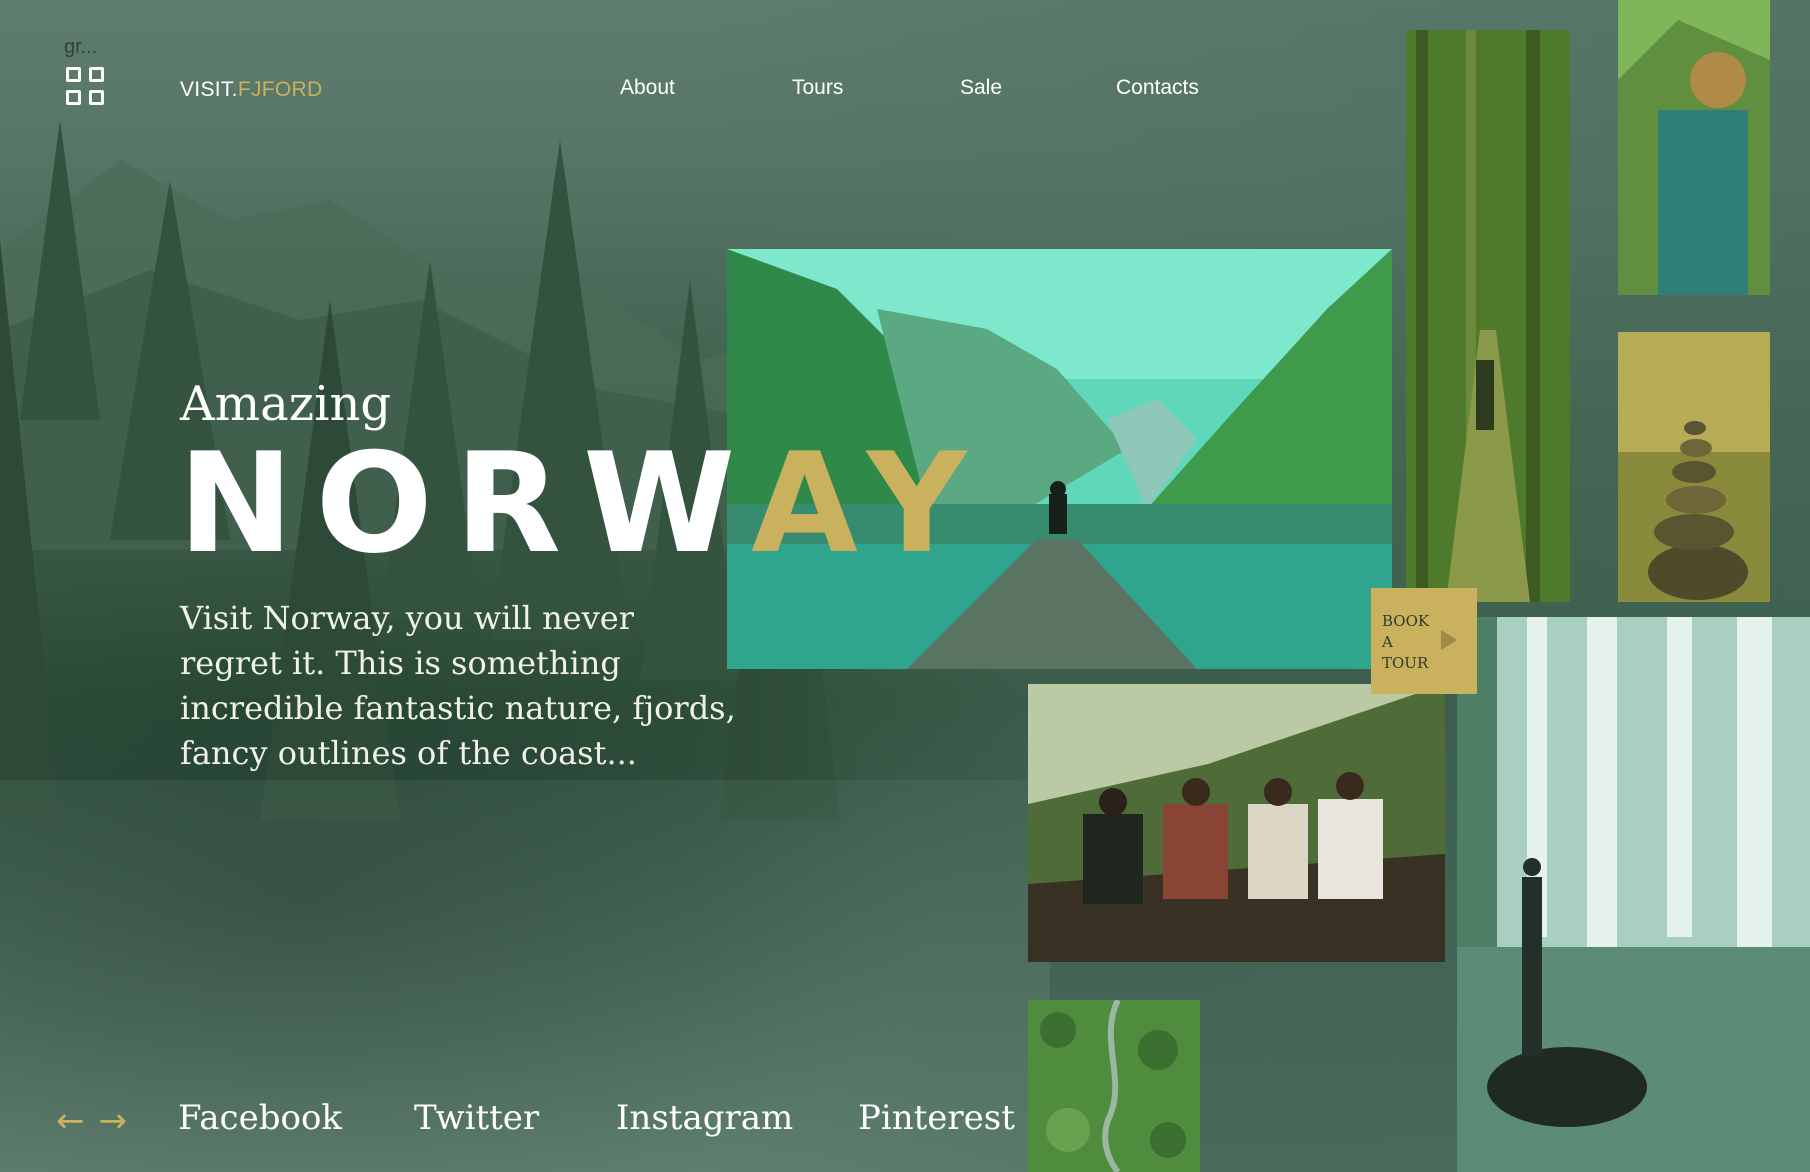 The image size is (1810, 1172). What do you see at coordinates (647, 88) in the screenshot?
I see `nav-about: About` at bounding box center [647, 88].